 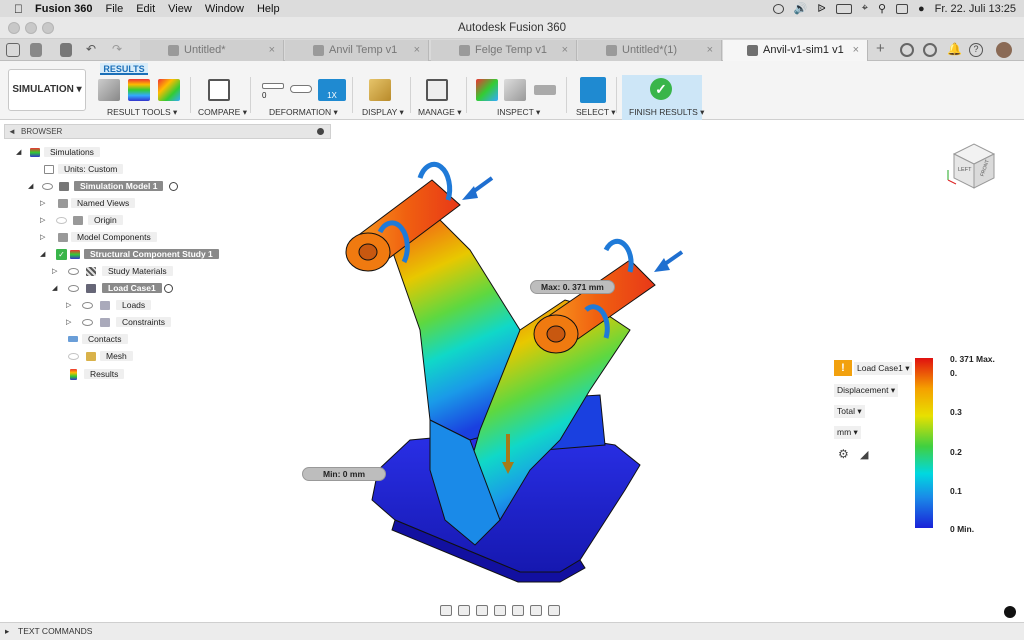 I want to click on orbit-icon, so click(x=446, y=610).